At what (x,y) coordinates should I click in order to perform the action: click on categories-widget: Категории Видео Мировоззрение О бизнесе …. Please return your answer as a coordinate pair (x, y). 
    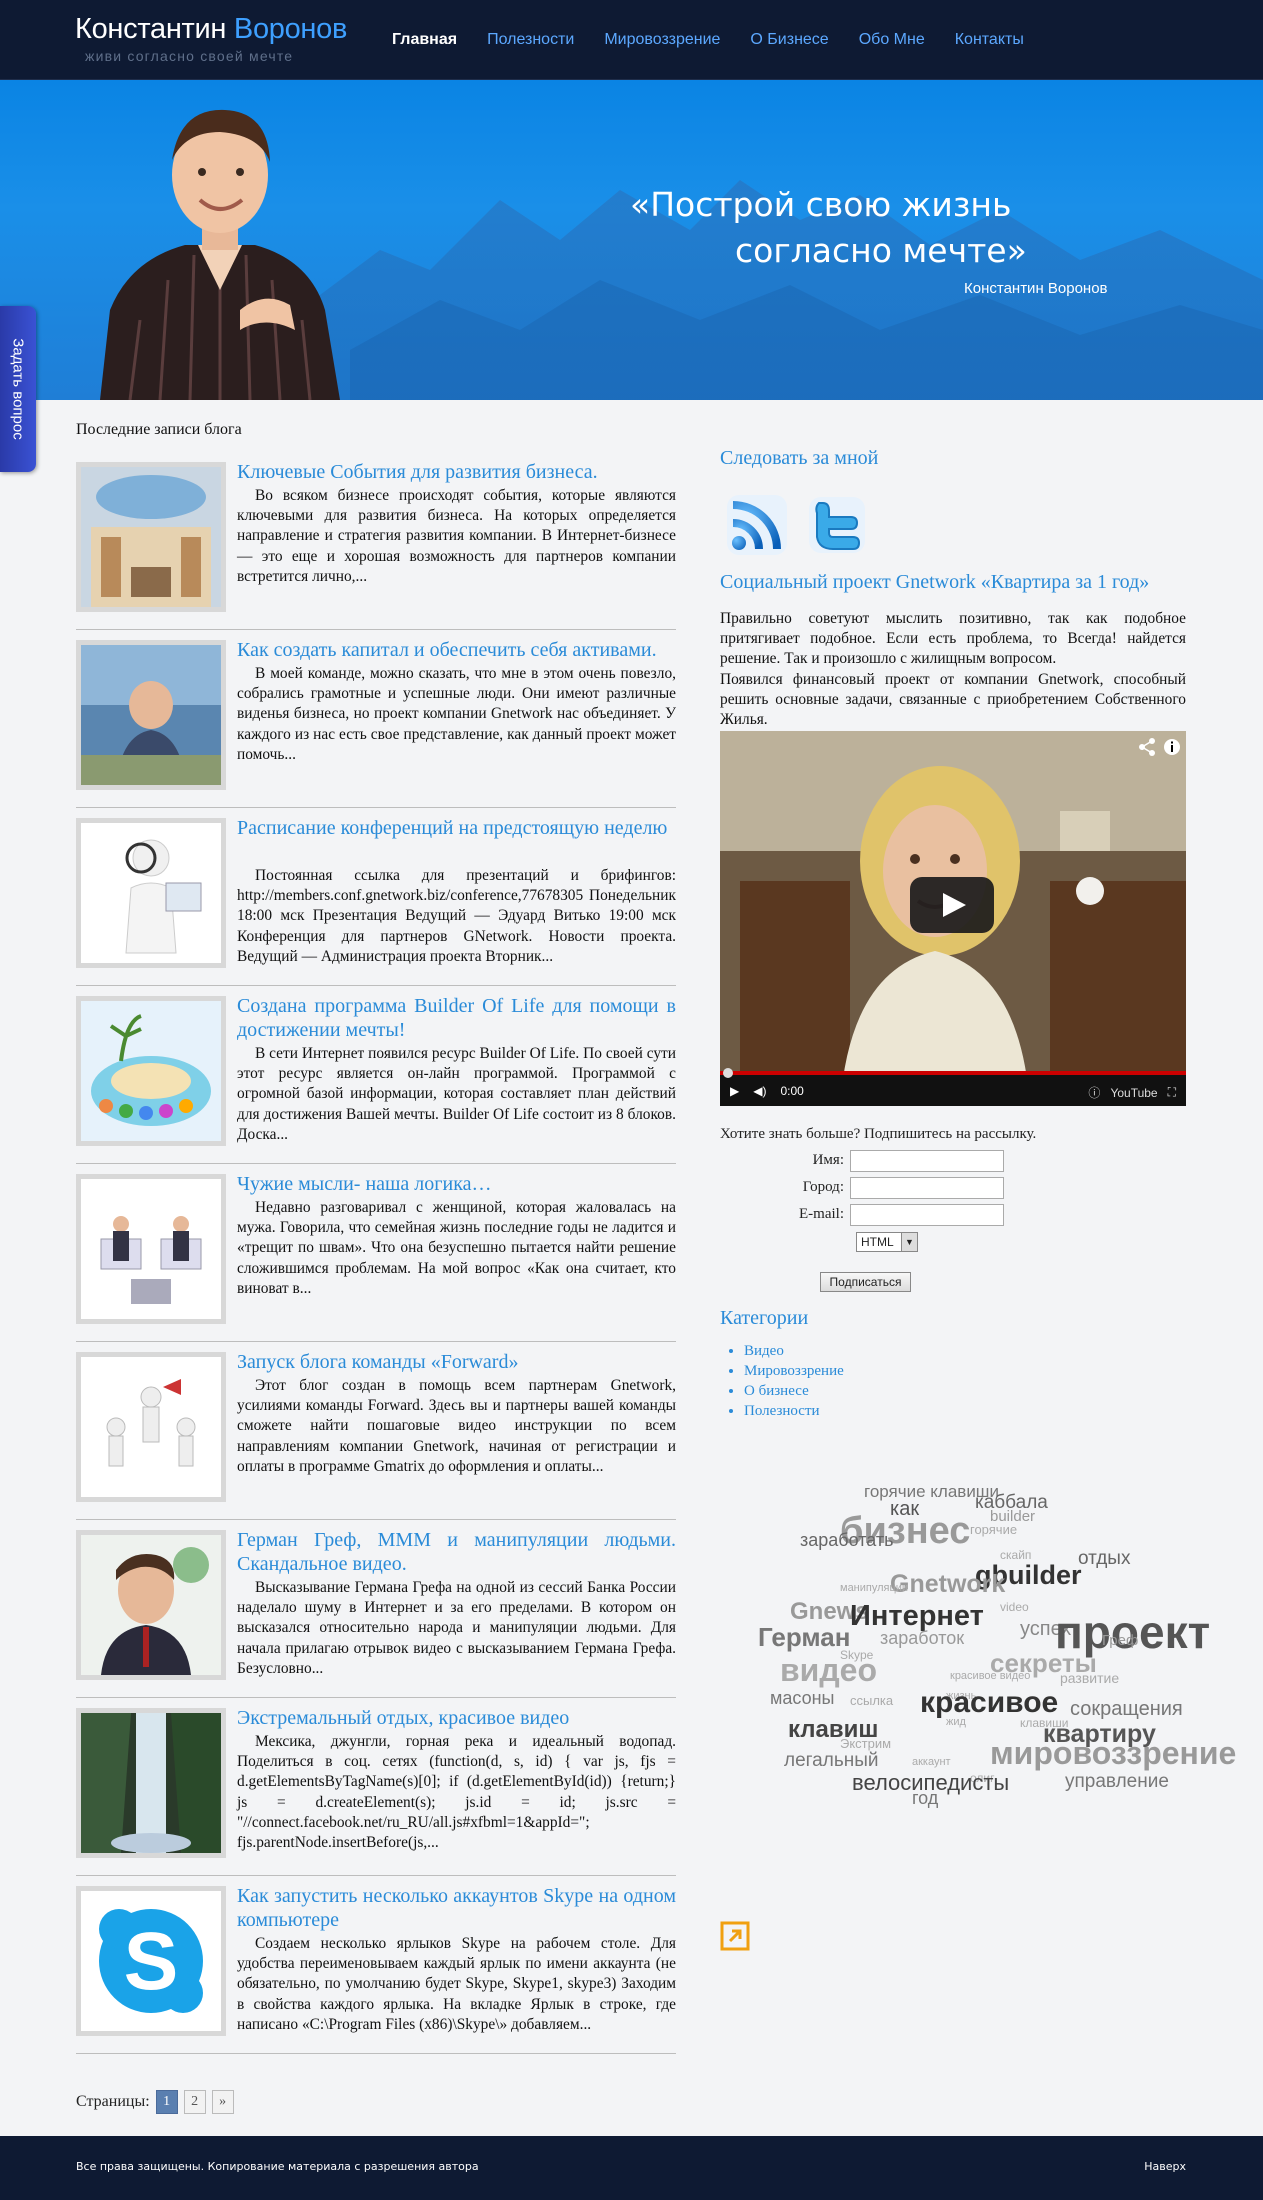
    Looking at the image, I should click on (782, 1363).